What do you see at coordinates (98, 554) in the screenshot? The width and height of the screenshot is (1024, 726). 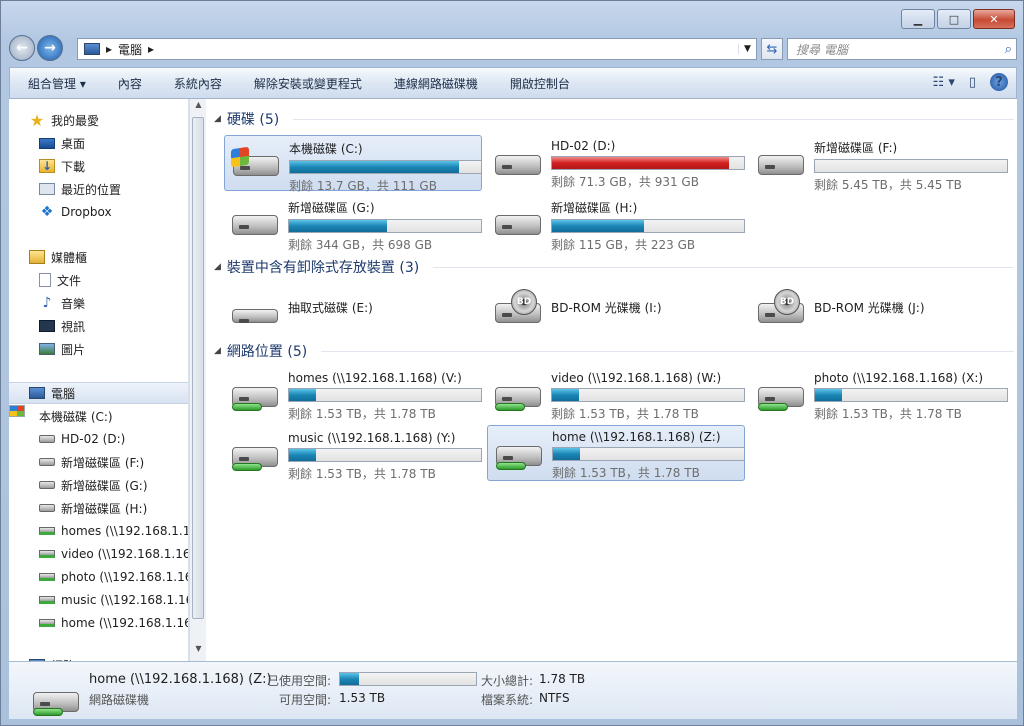 I see `sidebar-item-video: video (\\192.168.1.168)` at bounding box center [98, 554].